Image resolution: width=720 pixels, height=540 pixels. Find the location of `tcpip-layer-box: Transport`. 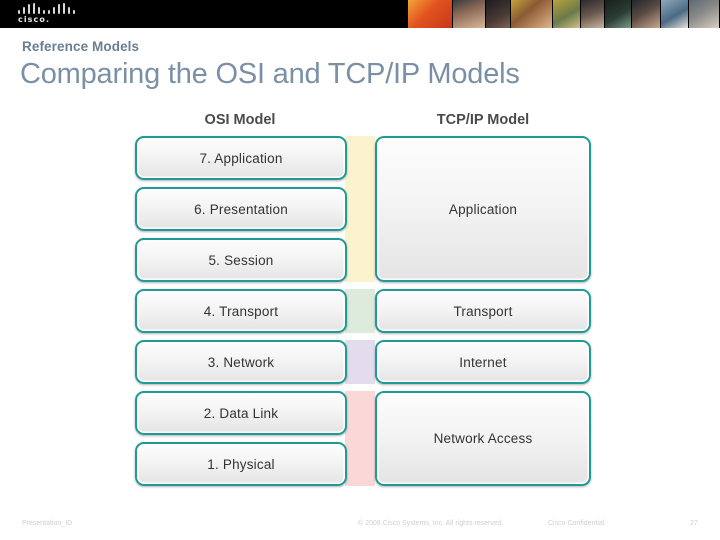

tcpip-layer-box: Transport is located at coordinates (483, 311).